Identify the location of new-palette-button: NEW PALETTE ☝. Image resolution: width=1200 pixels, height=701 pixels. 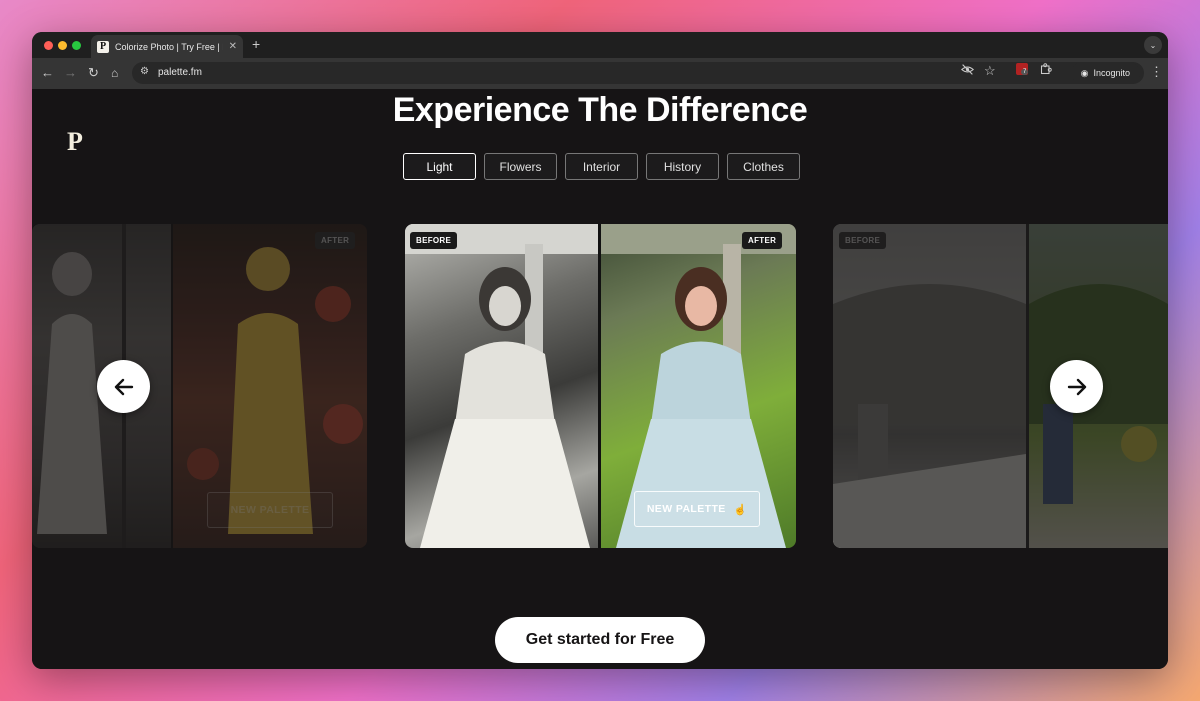
(697, 509).